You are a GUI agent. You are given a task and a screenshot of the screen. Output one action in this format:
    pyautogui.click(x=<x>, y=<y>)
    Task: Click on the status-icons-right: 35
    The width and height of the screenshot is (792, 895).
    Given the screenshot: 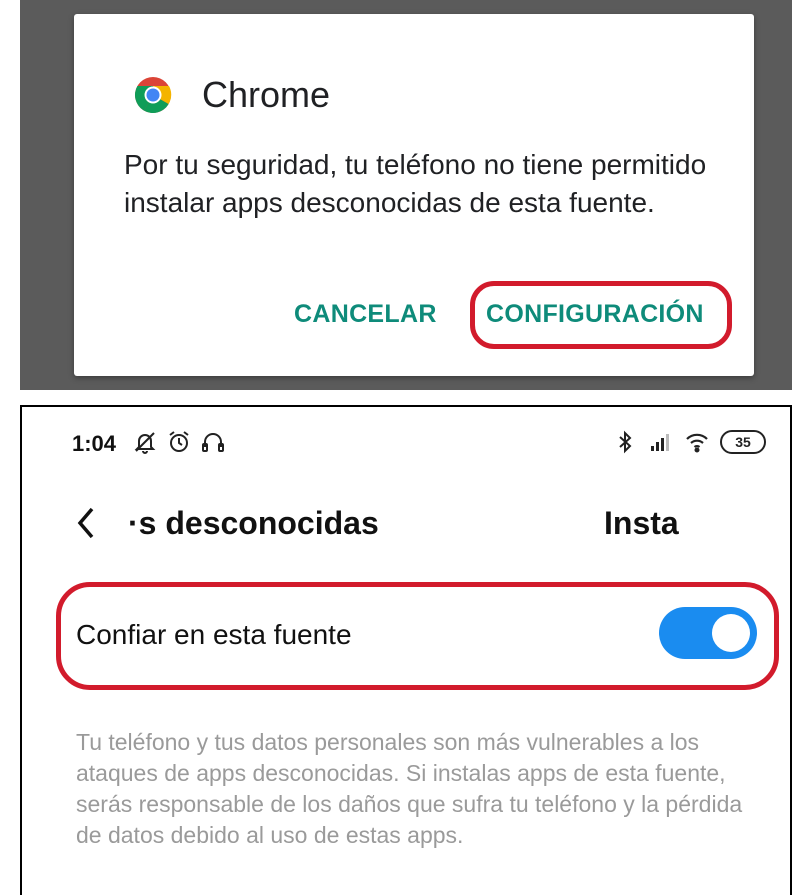 What is the action you would take?
    pyautogui.click(x=689, y=442)
    